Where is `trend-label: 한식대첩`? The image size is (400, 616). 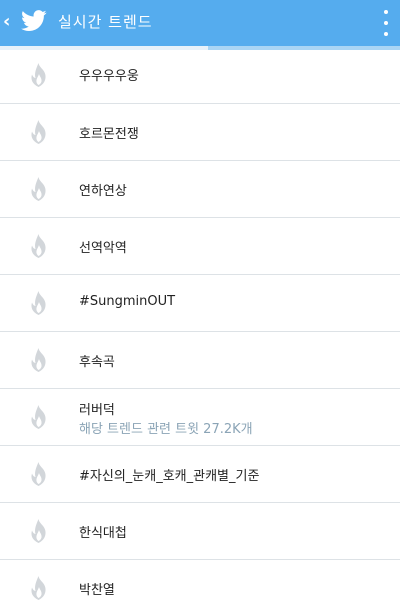 trend-label: 한식대첩 is located at coordinates (103, 533).